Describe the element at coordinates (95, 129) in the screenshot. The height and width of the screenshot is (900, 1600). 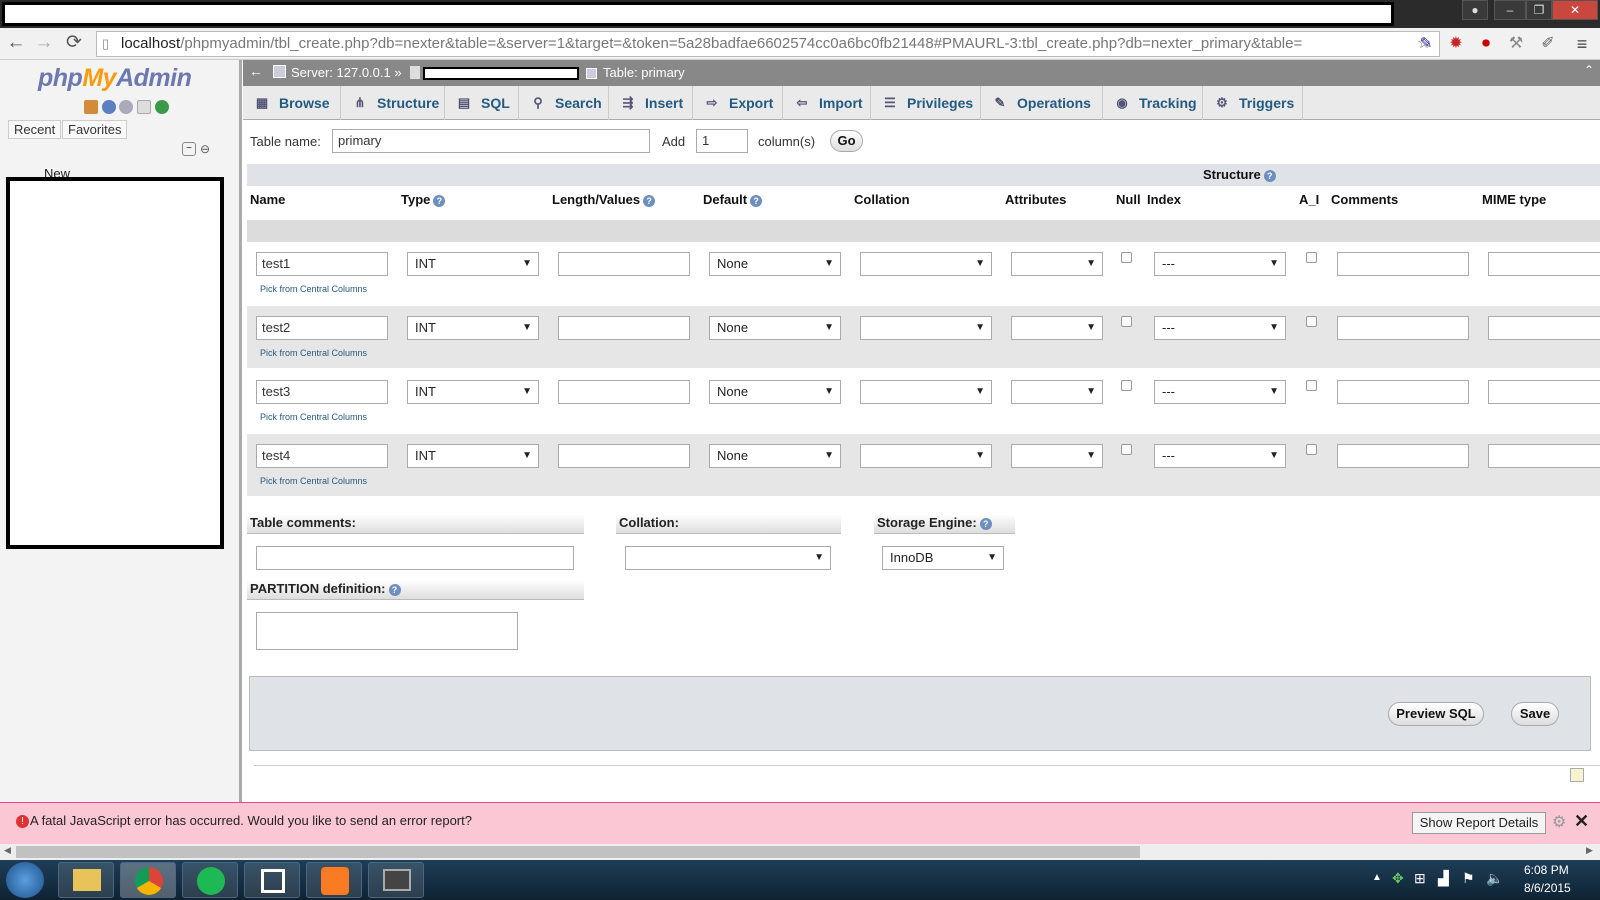
I see `favorites-tab: Favorites` at that location.